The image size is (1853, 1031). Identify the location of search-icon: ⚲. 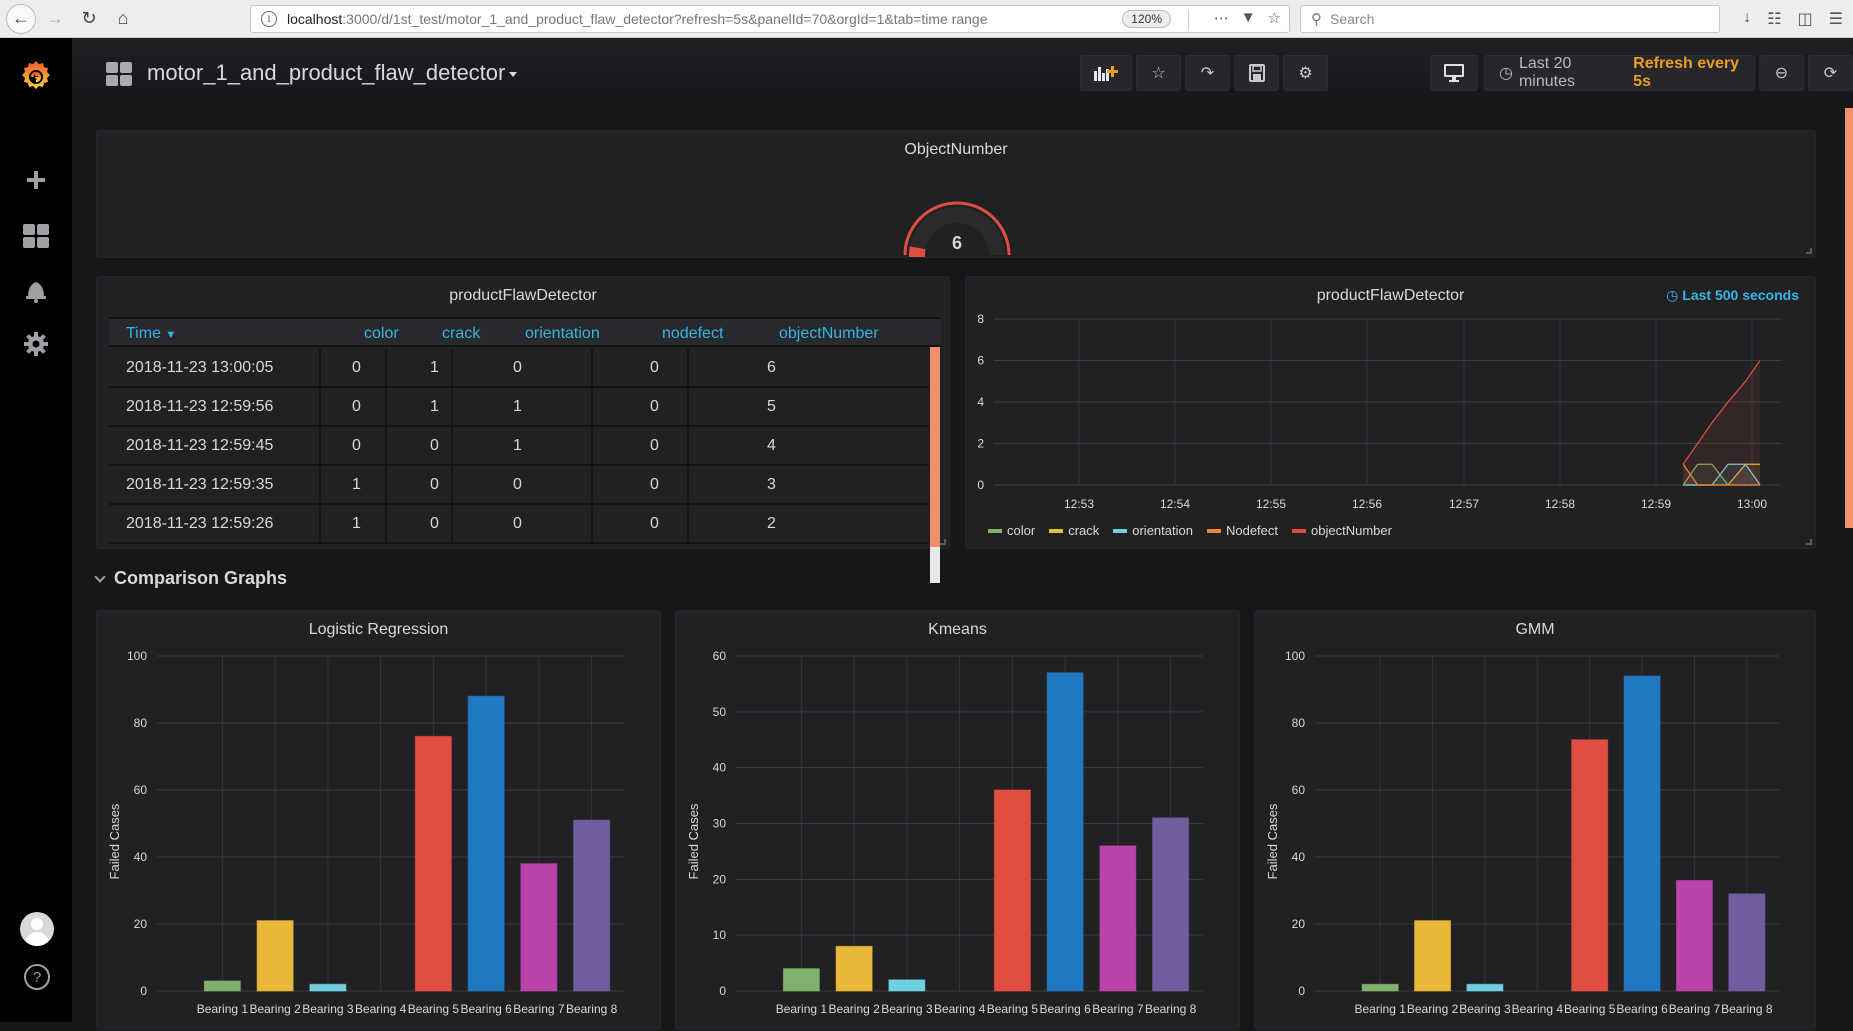
(1316, 19).